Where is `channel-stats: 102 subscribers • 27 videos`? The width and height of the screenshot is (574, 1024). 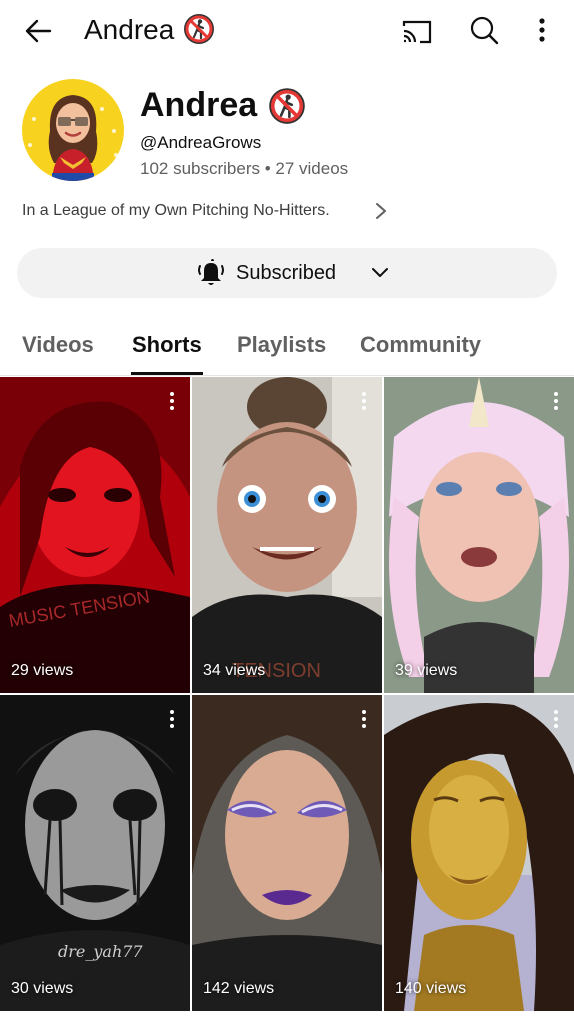
channel-stats: 102 subscribers • 27 videos is located at coordinates (244, 168).